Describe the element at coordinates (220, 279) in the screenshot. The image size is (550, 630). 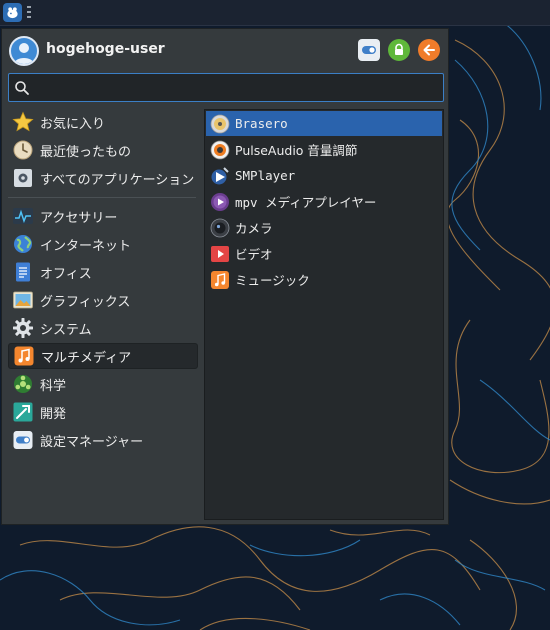
I see `music-icon` at that location.